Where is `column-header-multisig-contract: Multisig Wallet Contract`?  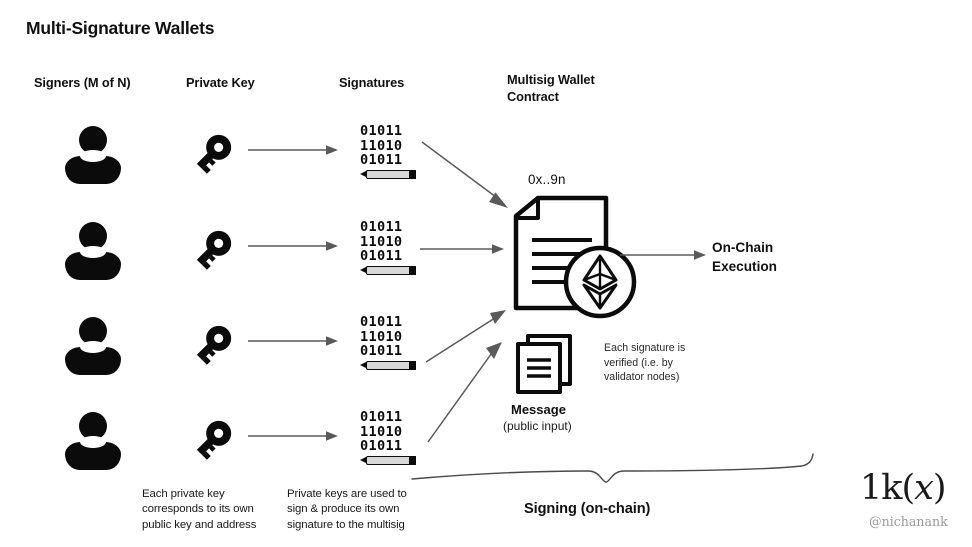
column-header-multisig-contract: Multisig Wallet Contract is located at coordinates (572, 88).